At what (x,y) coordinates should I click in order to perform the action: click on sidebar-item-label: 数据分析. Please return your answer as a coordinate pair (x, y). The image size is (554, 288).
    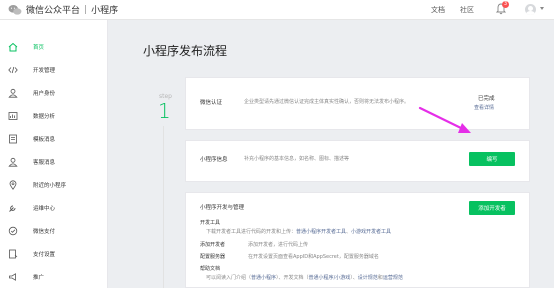
    Looking at the image, I should click on (44, 117).